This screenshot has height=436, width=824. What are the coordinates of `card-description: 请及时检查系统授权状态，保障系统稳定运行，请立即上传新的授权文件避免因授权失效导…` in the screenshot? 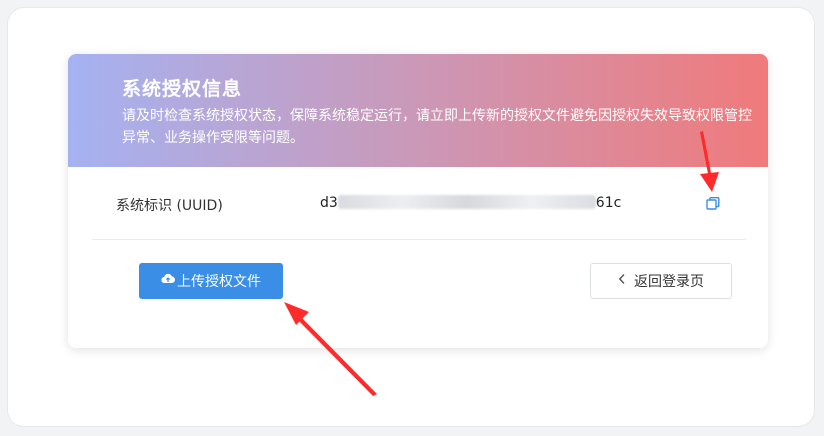 It's located at (437, 127).